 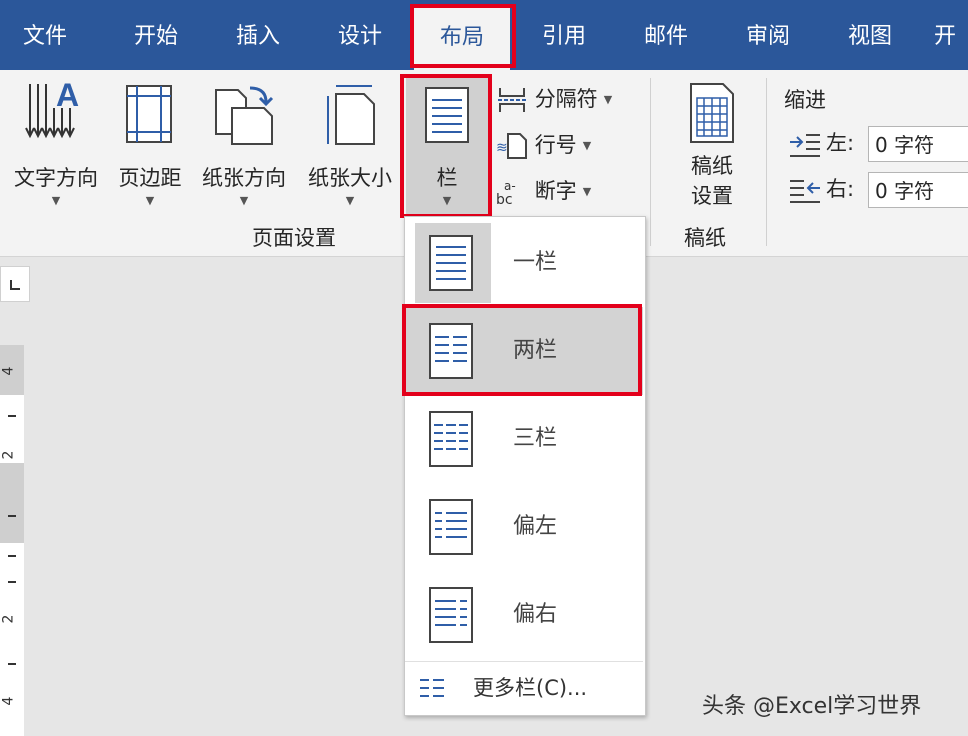 What do you see at coordinates (504, 199) in the screenshot?
I see `svg-text: bc` at bounding box center [504, 199].